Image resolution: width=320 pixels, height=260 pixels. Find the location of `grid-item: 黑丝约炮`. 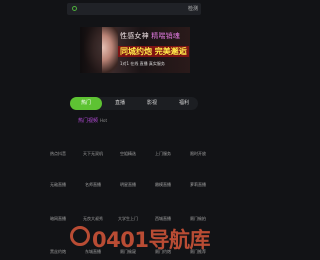

grid-item: 黑丝约炮 is located at coordinates (58, 252).